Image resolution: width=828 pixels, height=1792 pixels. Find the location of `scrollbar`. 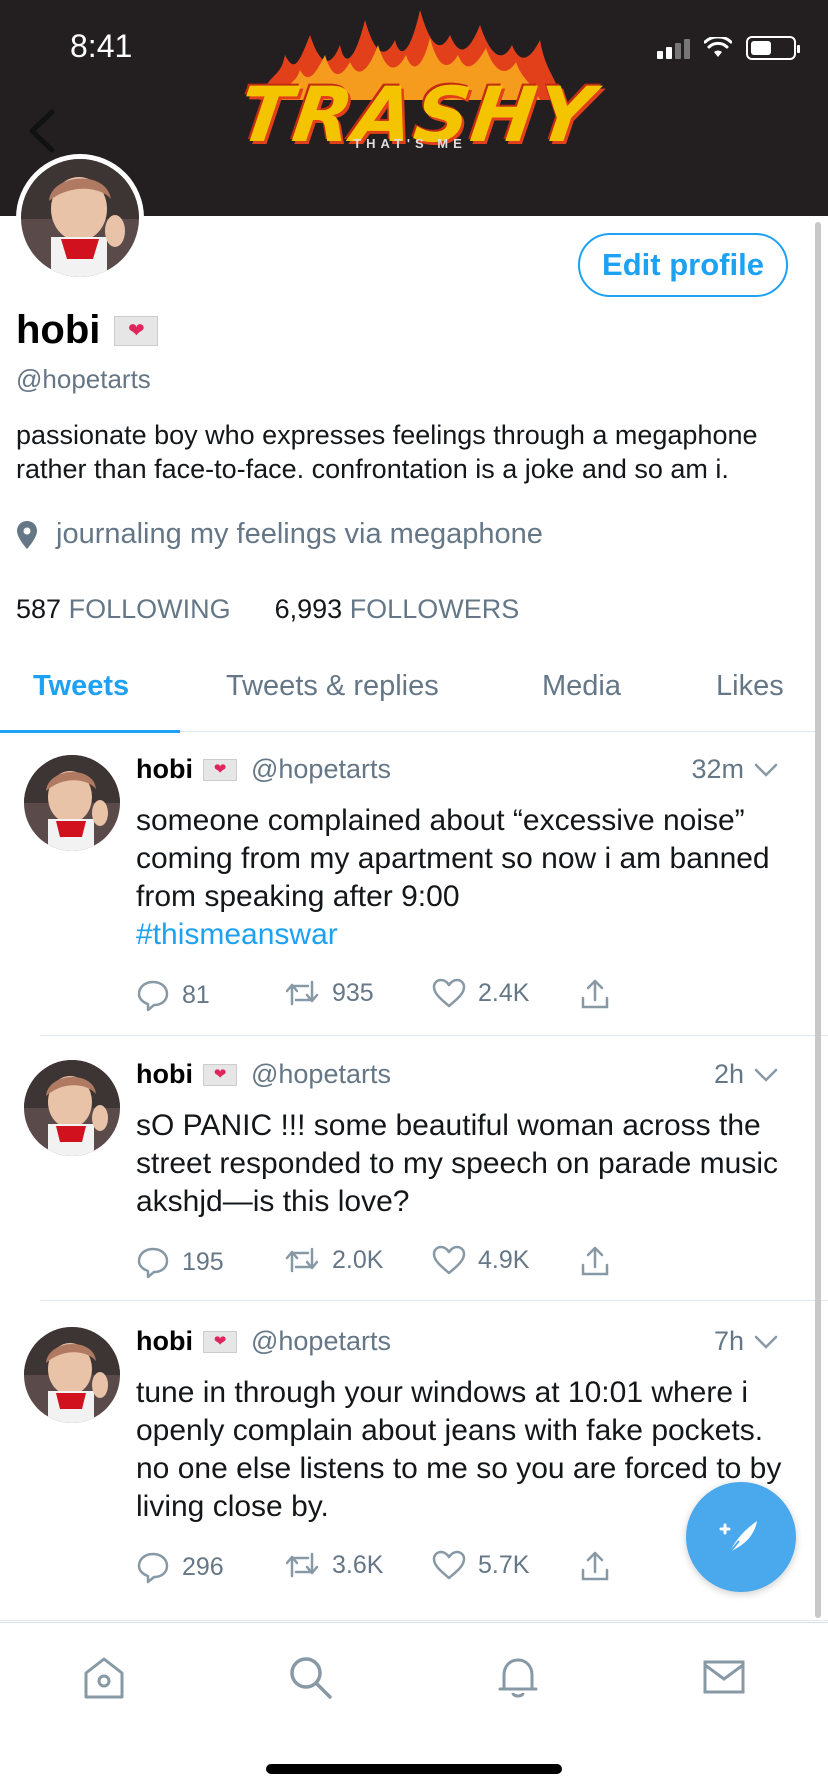

scrollbar is located at coordinates (818, 920).